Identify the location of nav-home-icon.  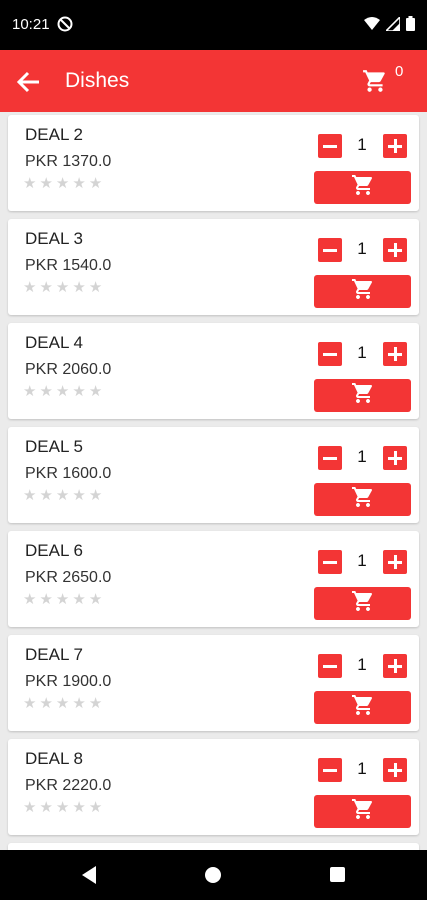
(213, 875).